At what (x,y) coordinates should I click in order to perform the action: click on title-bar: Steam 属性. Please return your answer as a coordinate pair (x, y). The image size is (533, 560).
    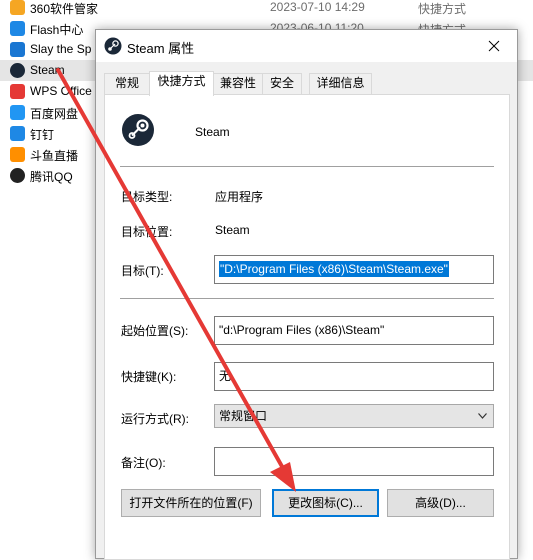
    Looking at the image, I should click on (306, 46).